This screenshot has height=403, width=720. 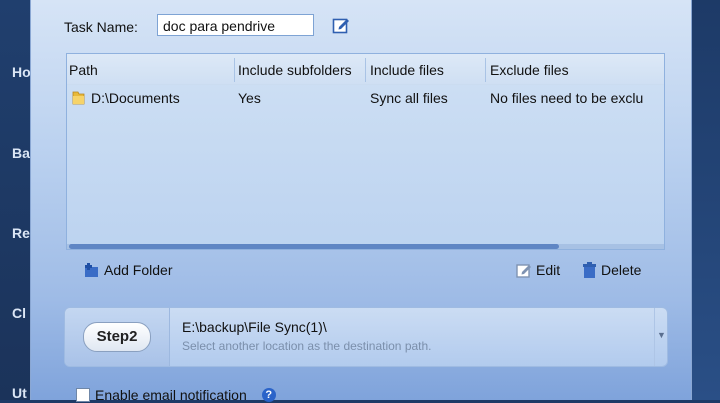 I want to click on sidebar-item-restore: Re, so click(x=21, y=233).